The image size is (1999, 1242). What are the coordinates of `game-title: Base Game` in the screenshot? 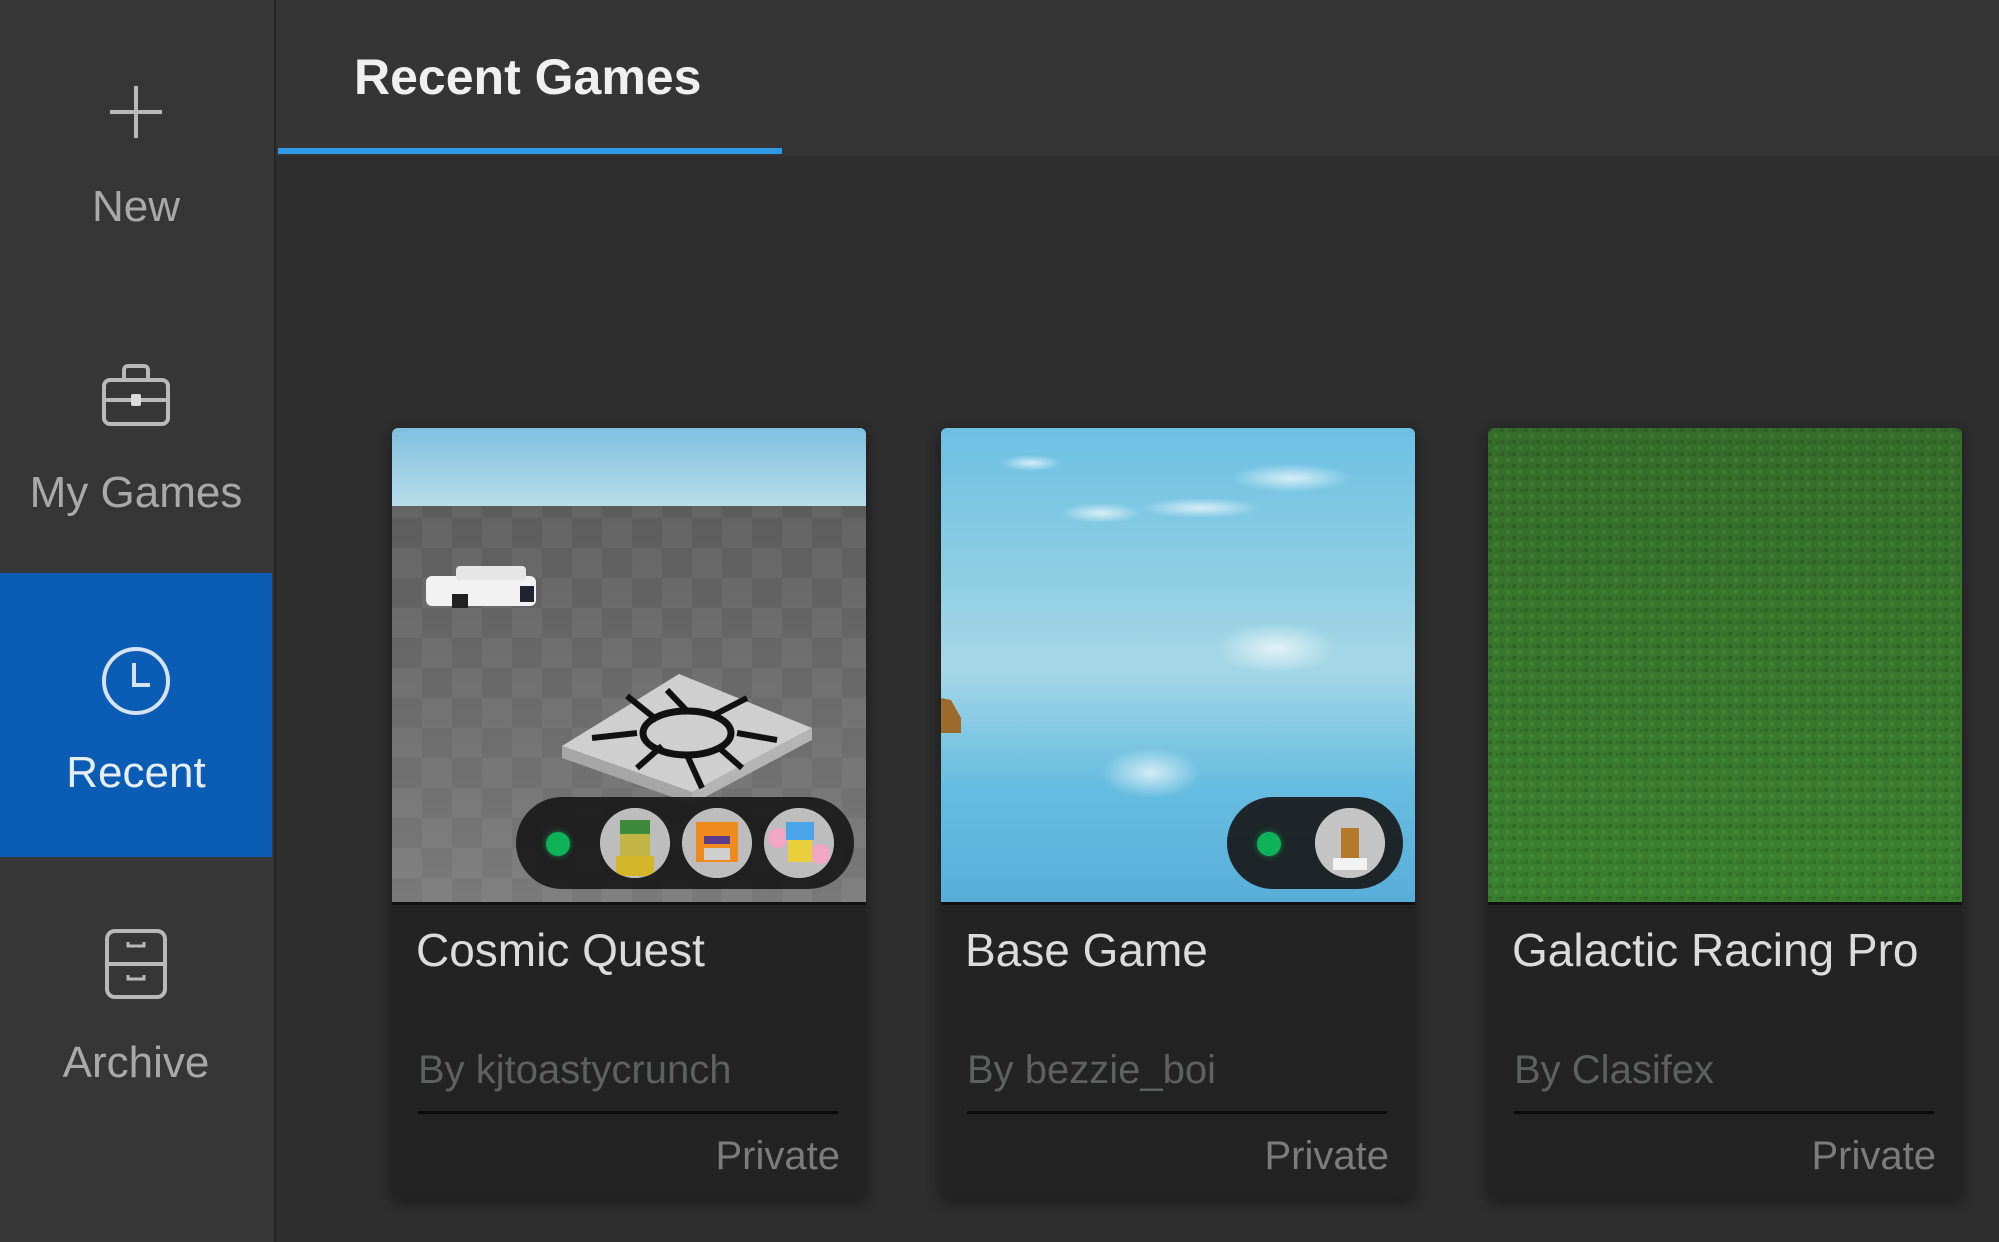 It's located at (1086, 950).